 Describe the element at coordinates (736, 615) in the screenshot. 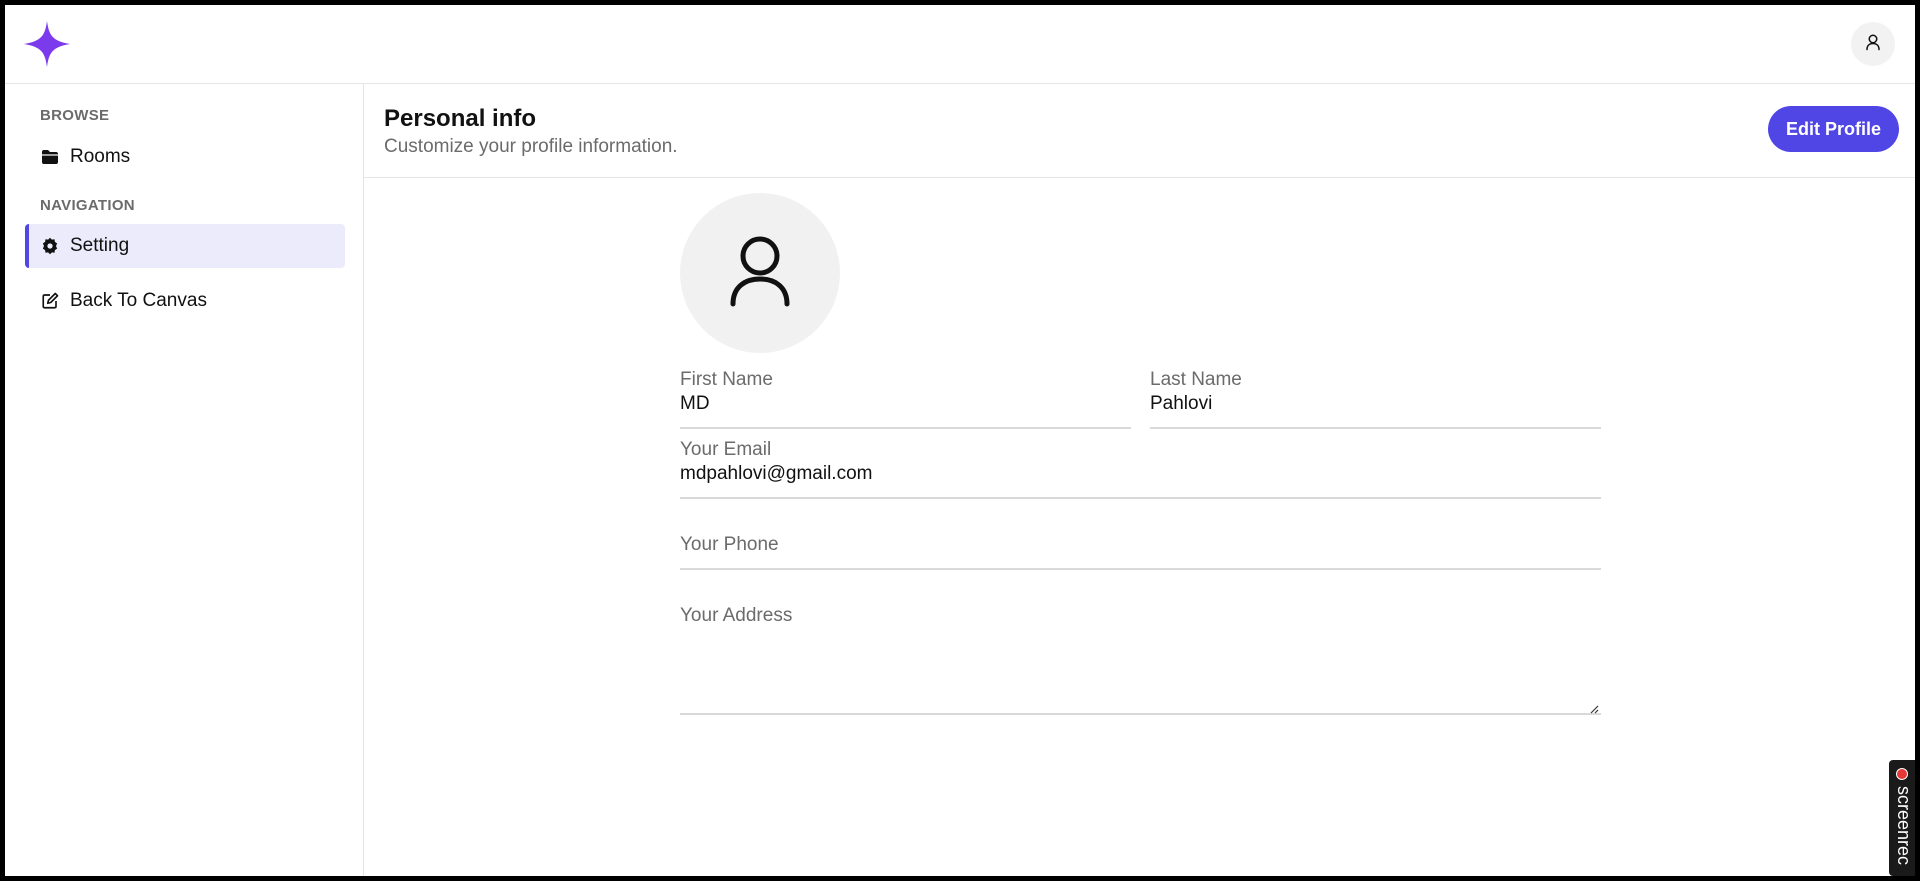

I see `address-label: Your Address` at that location.